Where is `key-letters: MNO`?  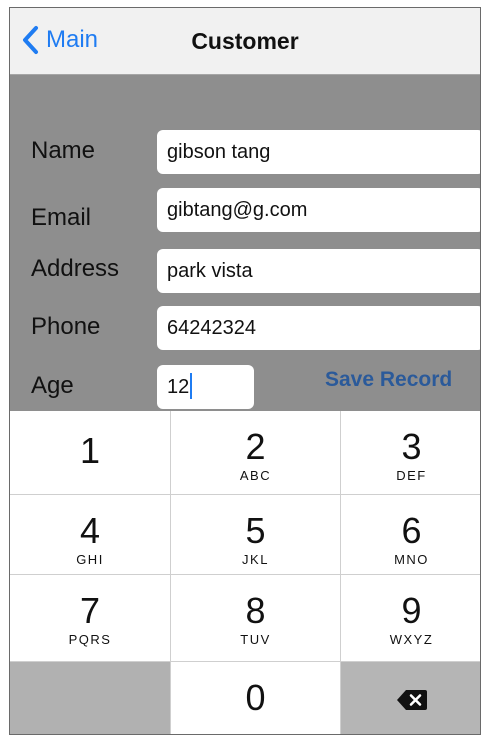
key-letters: MNO is located at coordinates (411, 559).